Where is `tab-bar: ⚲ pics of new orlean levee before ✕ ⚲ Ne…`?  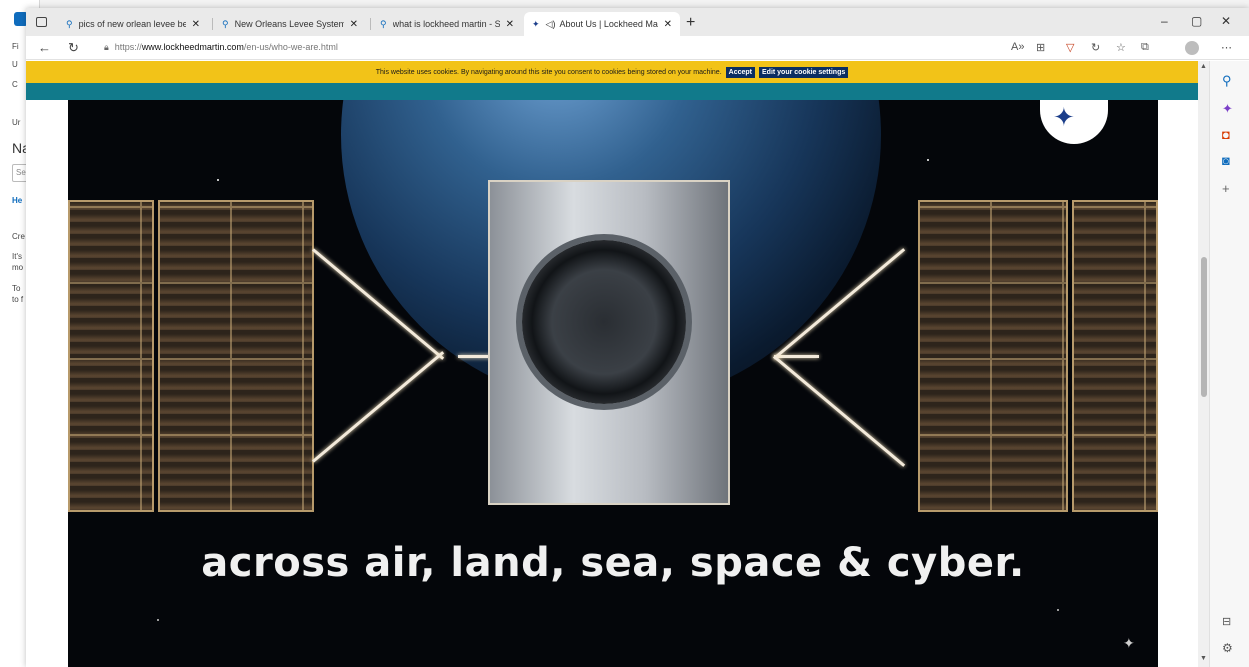 tab-bar: ⚲ pics of new orlean levee before ✕ ⚲ Ne… is located at coordinates (637, 22).